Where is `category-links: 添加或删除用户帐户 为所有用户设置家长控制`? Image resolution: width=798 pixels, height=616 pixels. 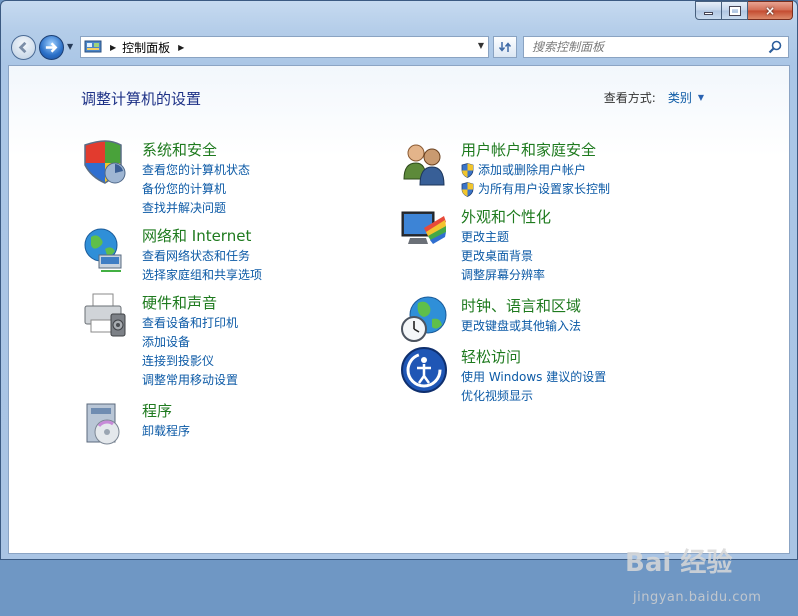
category-links: 添加或删除用户帐户 为所有用户设置家长控制 is located at coordinates (535, 180).